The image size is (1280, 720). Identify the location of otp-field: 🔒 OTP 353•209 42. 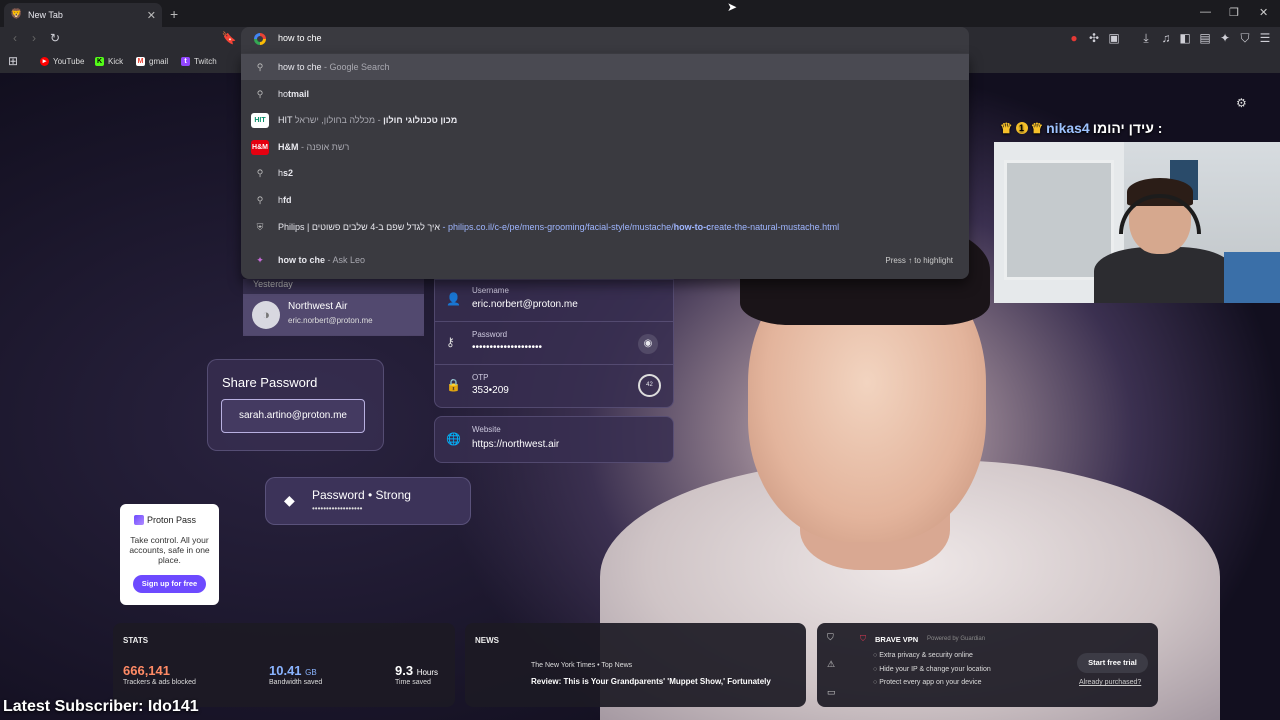
(554, 386).